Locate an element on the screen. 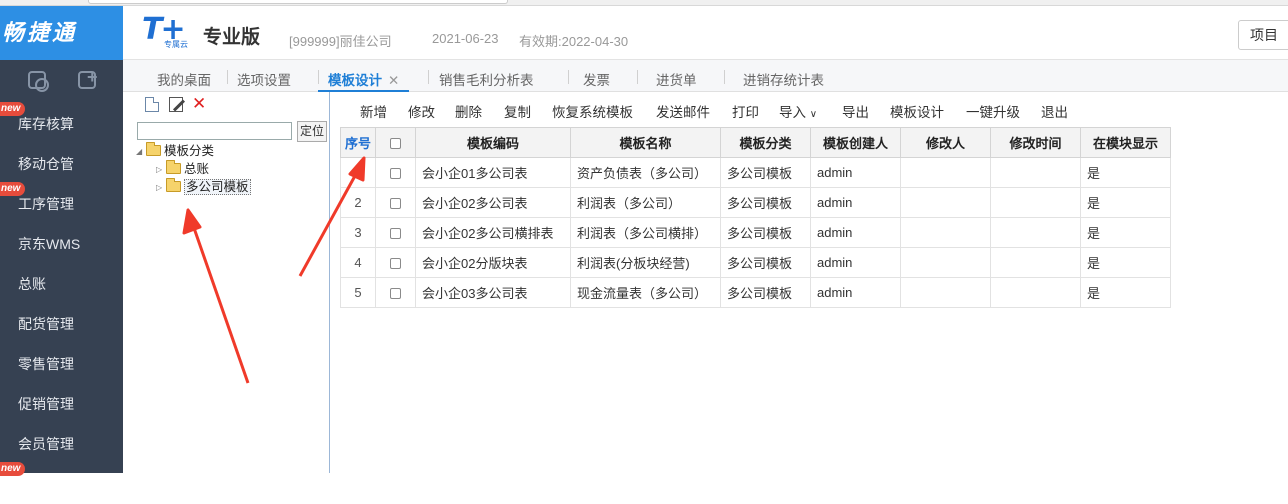 This screenshot has width=1288, height=504. project-button: 项目 is located at coordinates (1263, 35).